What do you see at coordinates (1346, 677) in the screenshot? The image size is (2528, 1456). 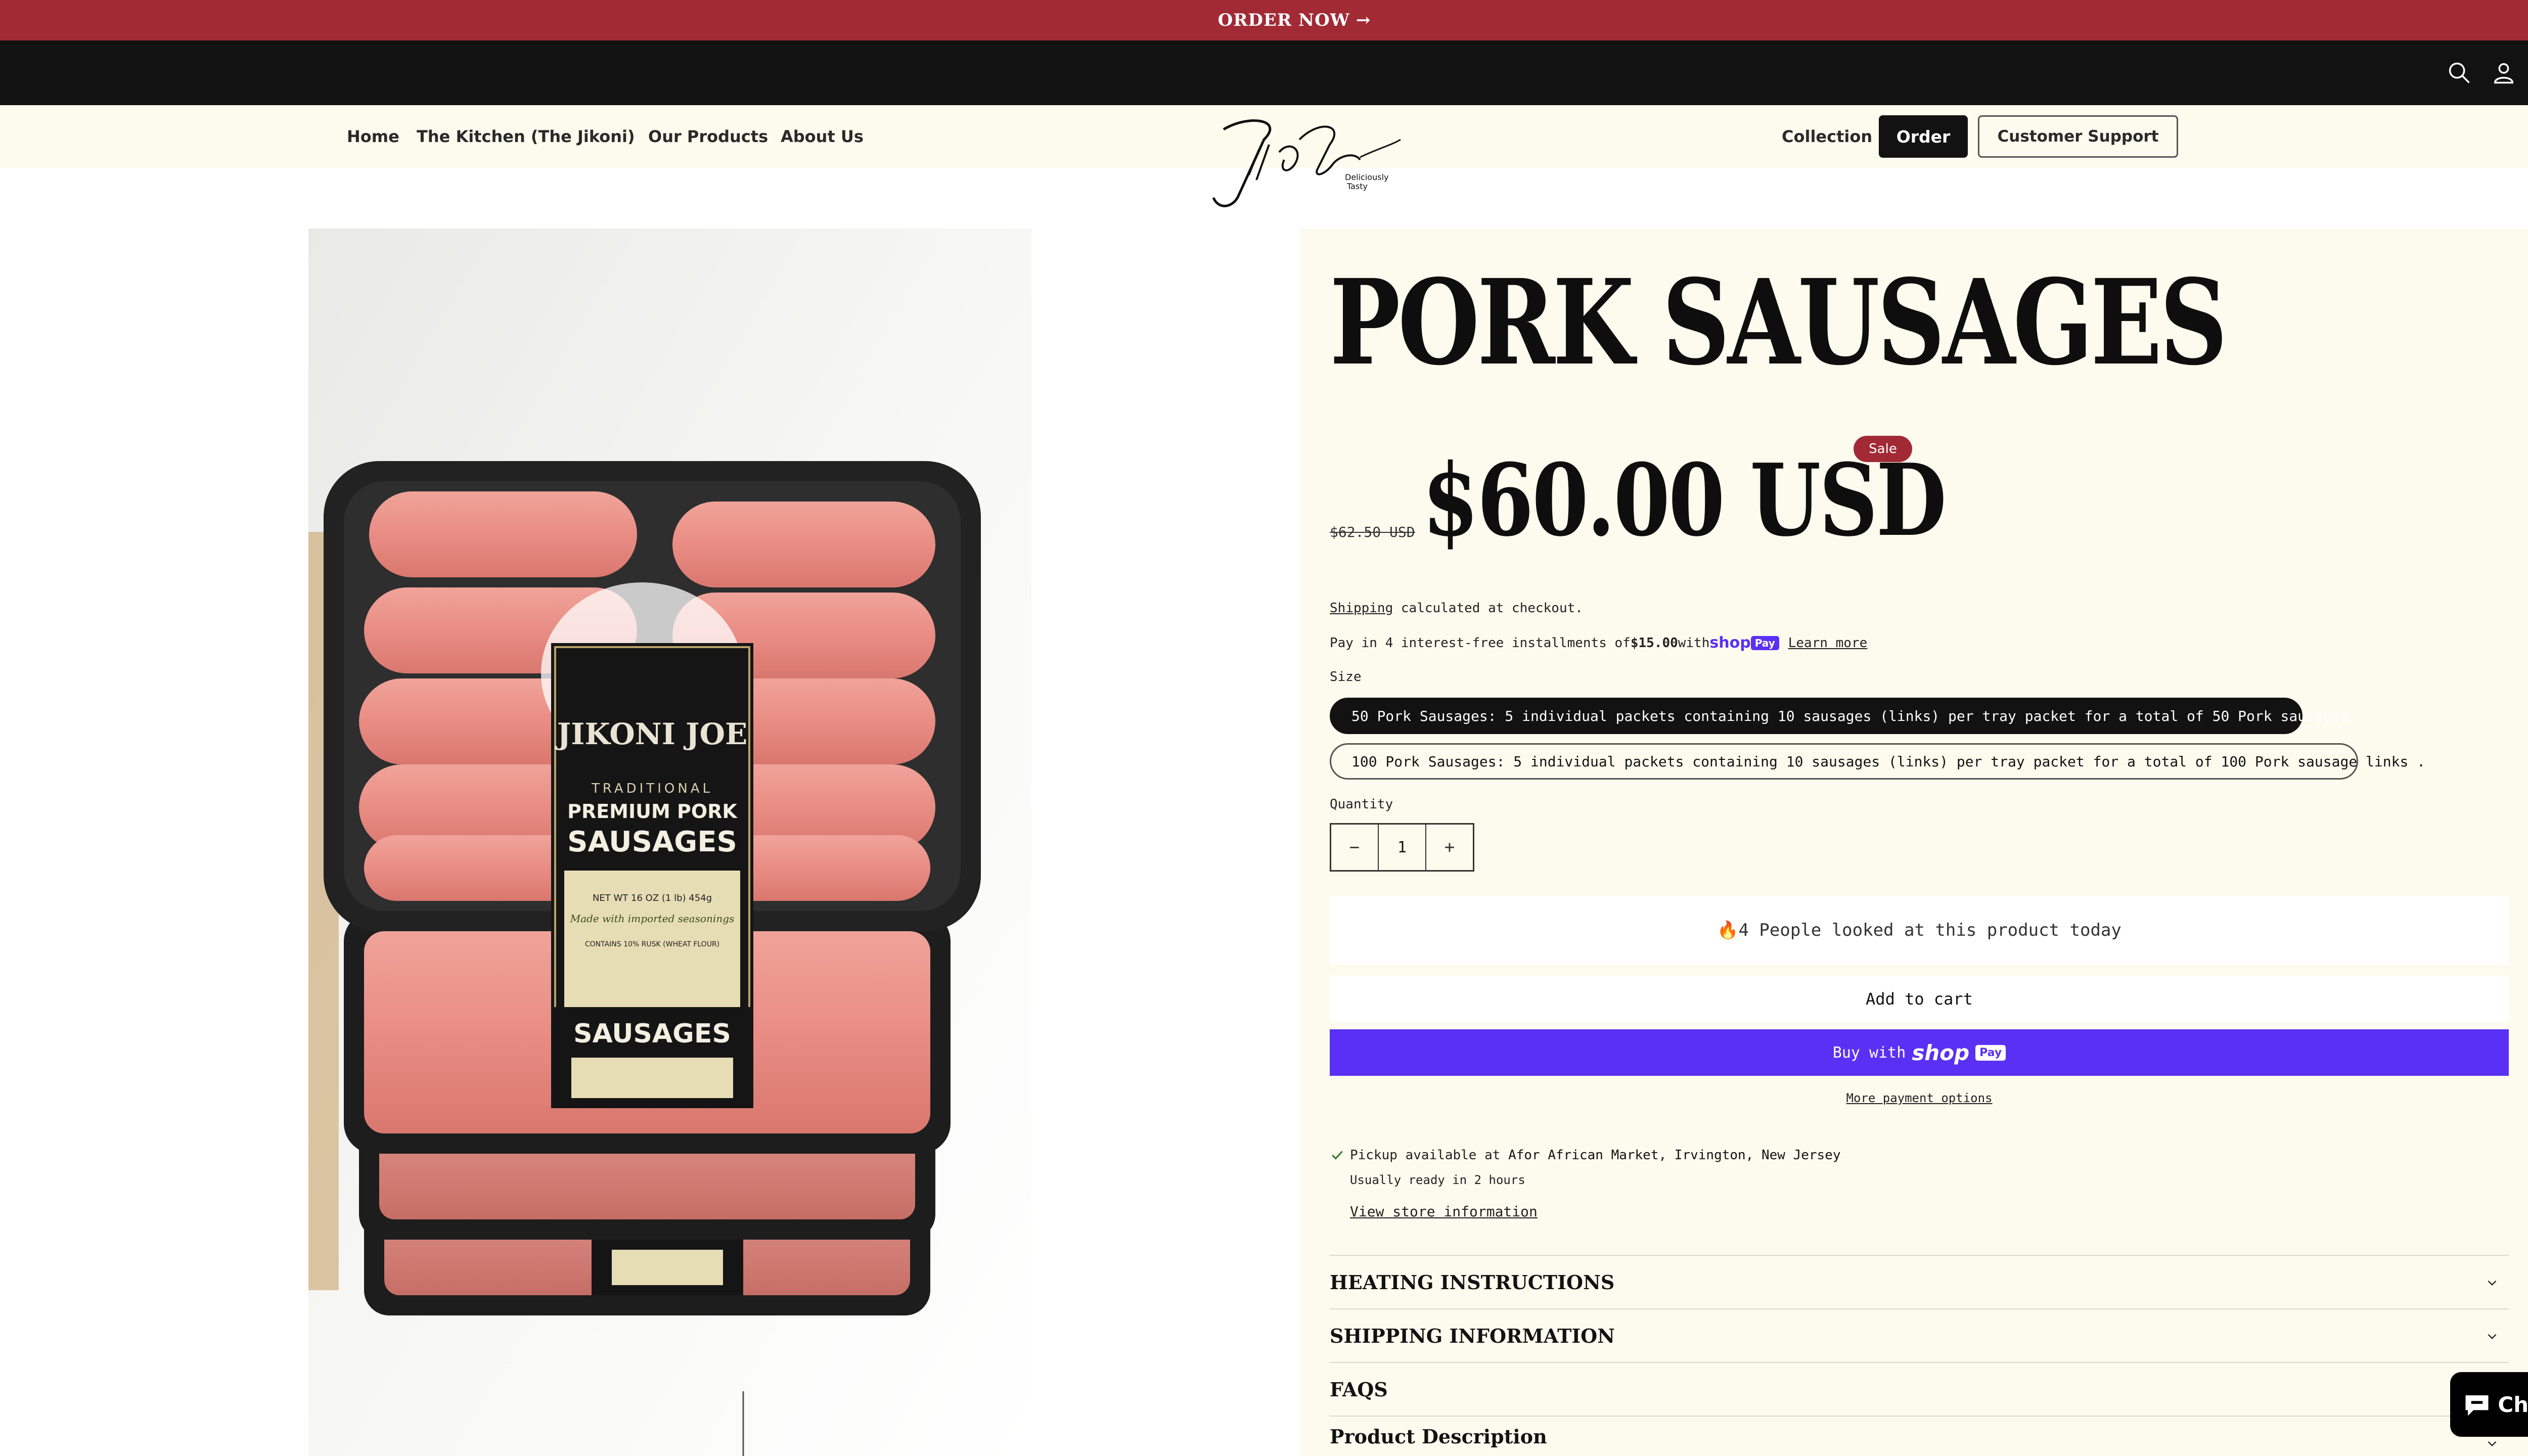 I see `size-label: Size` at bounding box center [1346, 677].